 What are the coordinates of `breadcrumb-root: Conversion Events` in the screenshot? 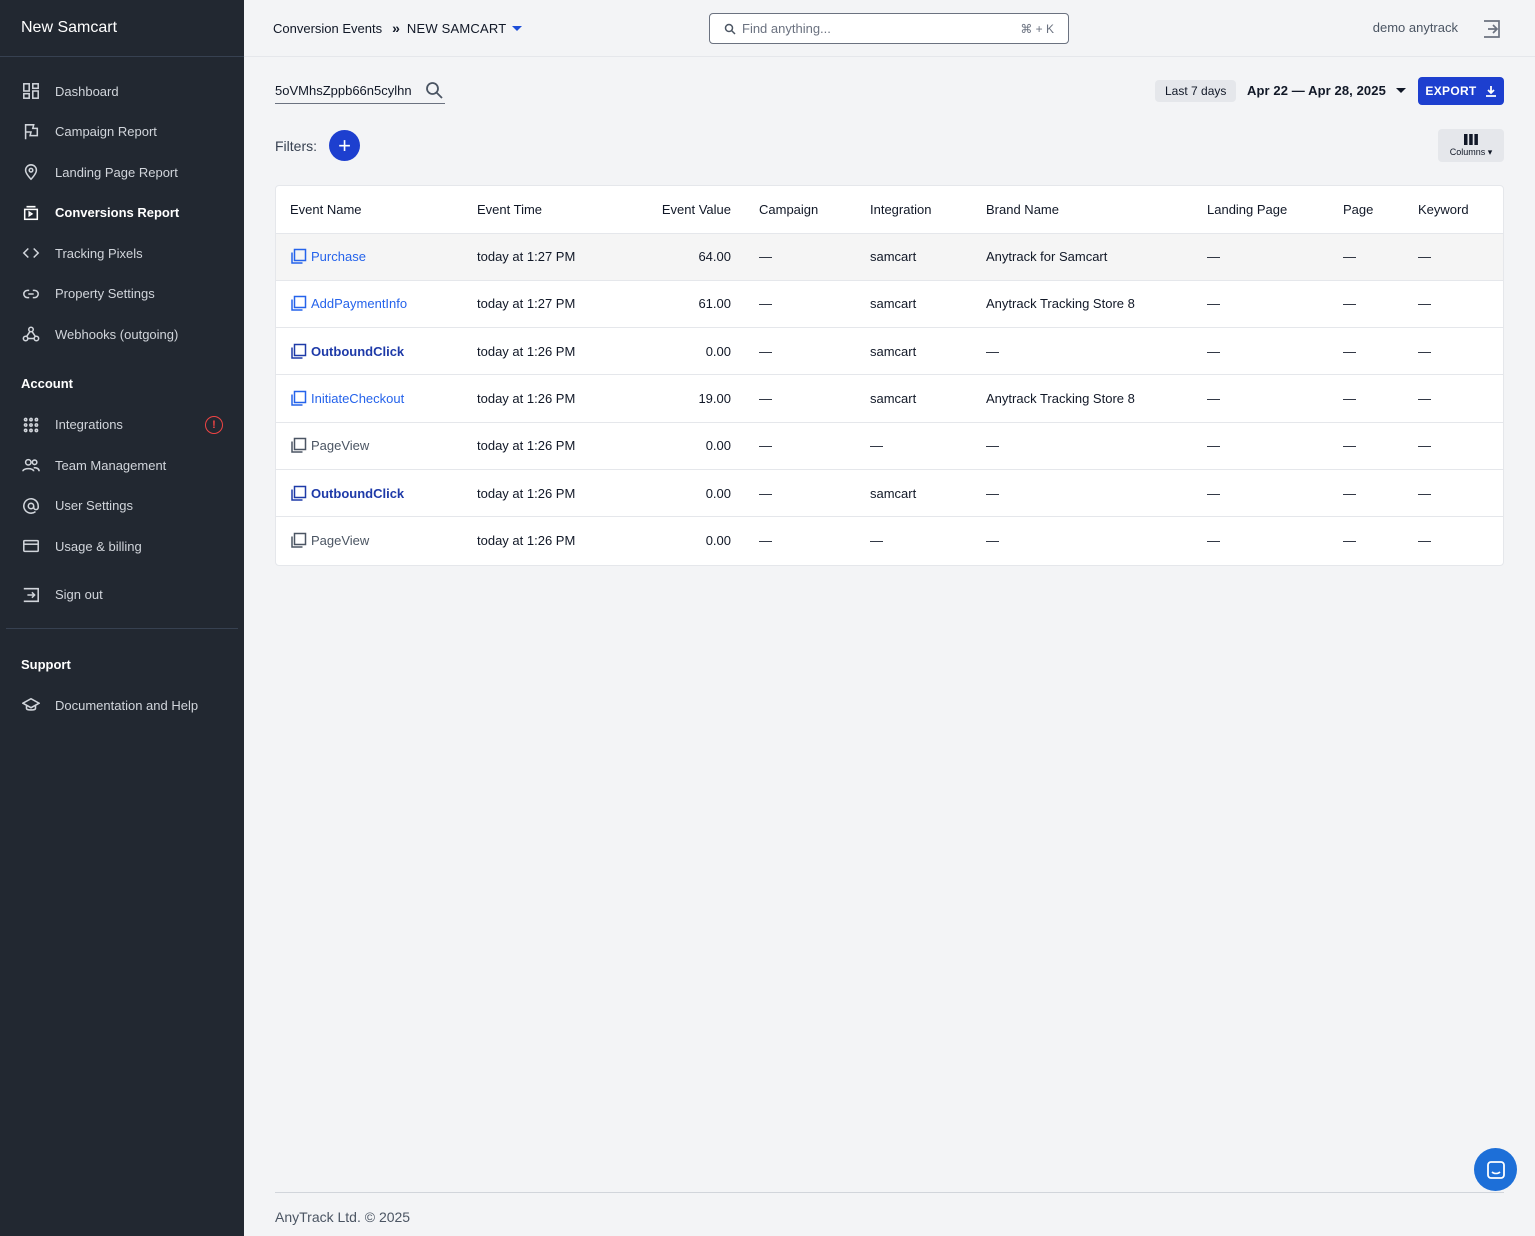 It's located at (327, 28).